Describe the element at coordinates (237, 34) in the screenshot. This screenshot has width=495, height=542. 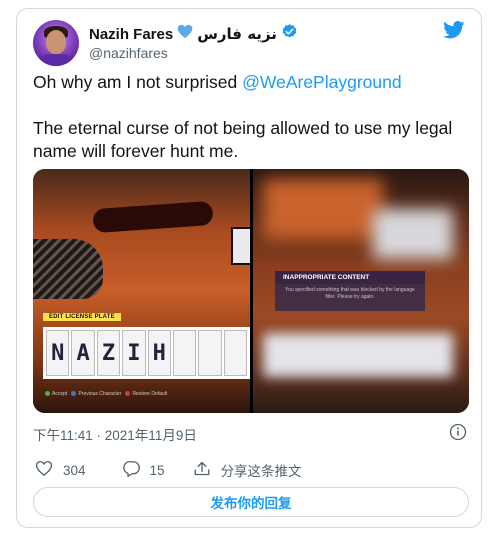
I see `arabic-name: نزيه فارس` at that location.